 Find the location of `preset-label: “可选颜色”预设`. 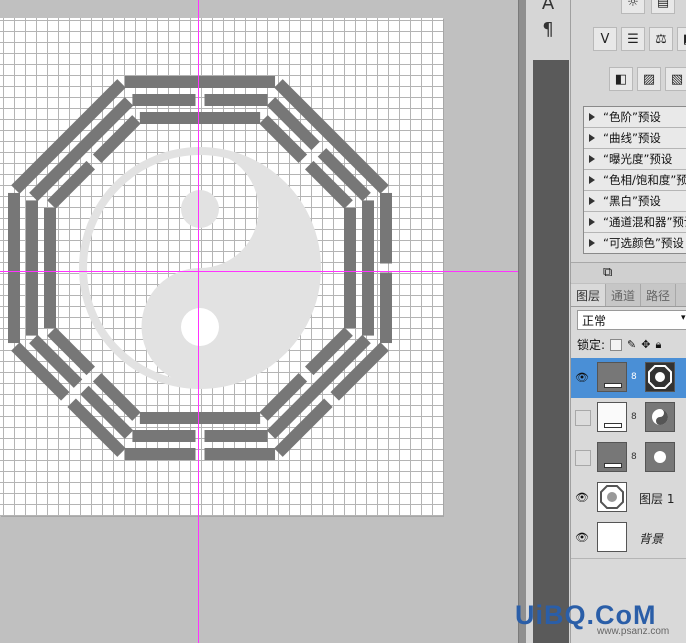

preset-label: “可选颜色”预设 is located at coordinates (643, 243).